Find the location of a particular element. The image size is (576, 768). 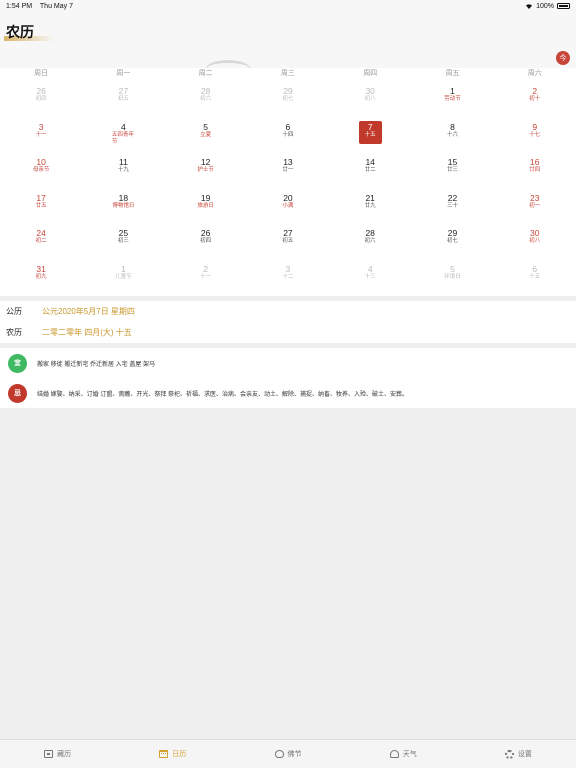

day-number: 21 is located at coordinates (370, 197).